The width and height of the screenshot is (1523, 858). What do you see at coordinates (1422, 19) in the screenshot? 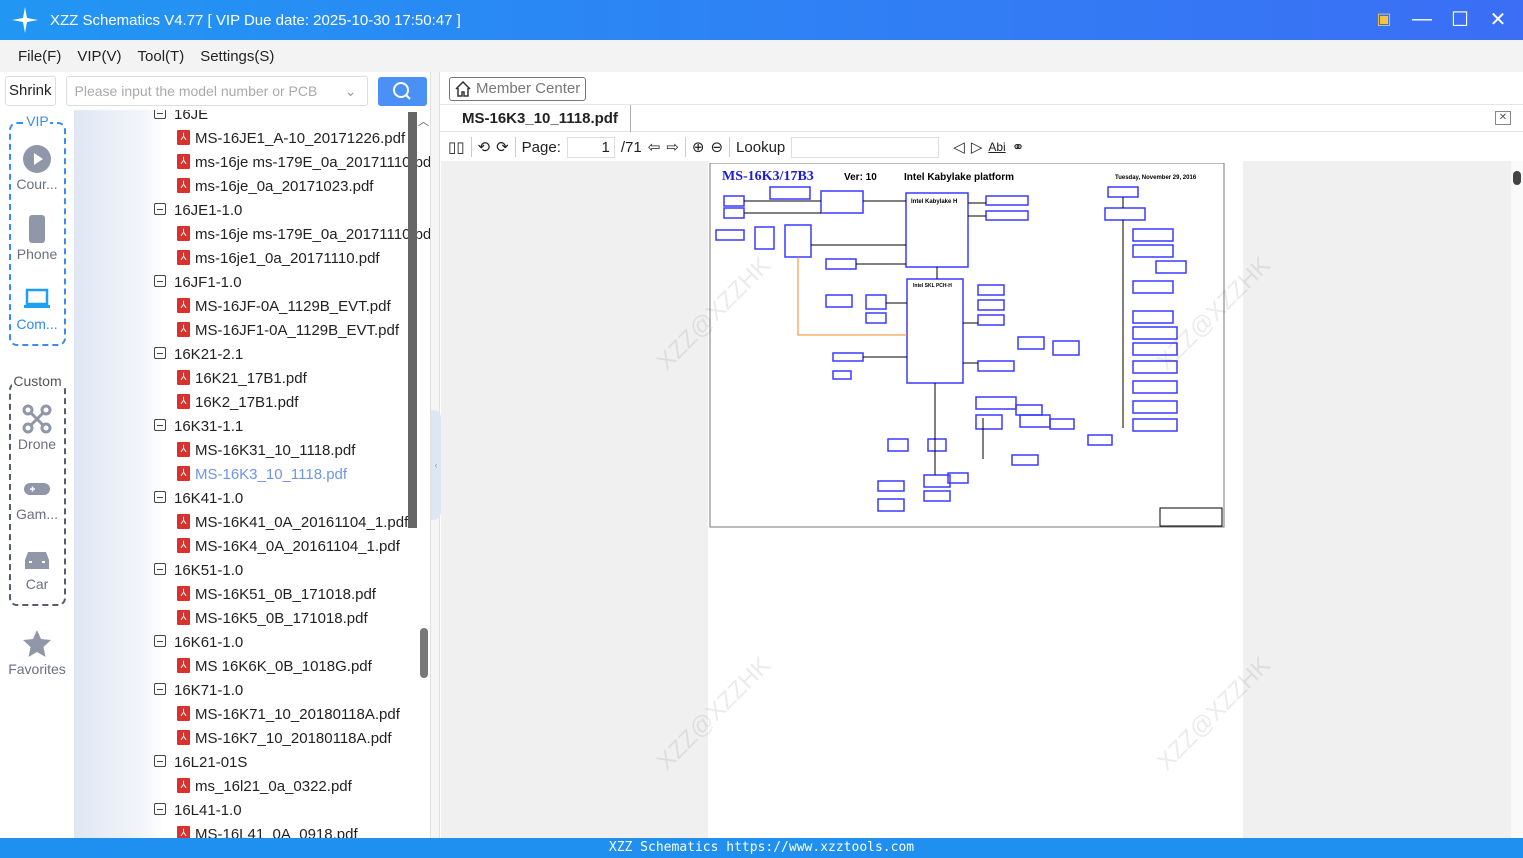
I see `minimize-button: —` at bounding box center [1422, 19].